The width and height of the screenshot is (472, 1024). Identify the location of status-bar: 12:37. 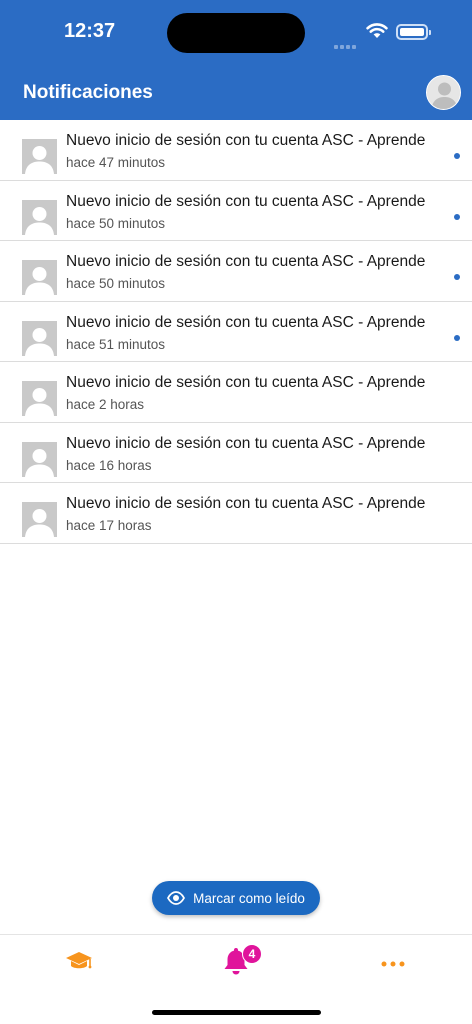
(236, 33).